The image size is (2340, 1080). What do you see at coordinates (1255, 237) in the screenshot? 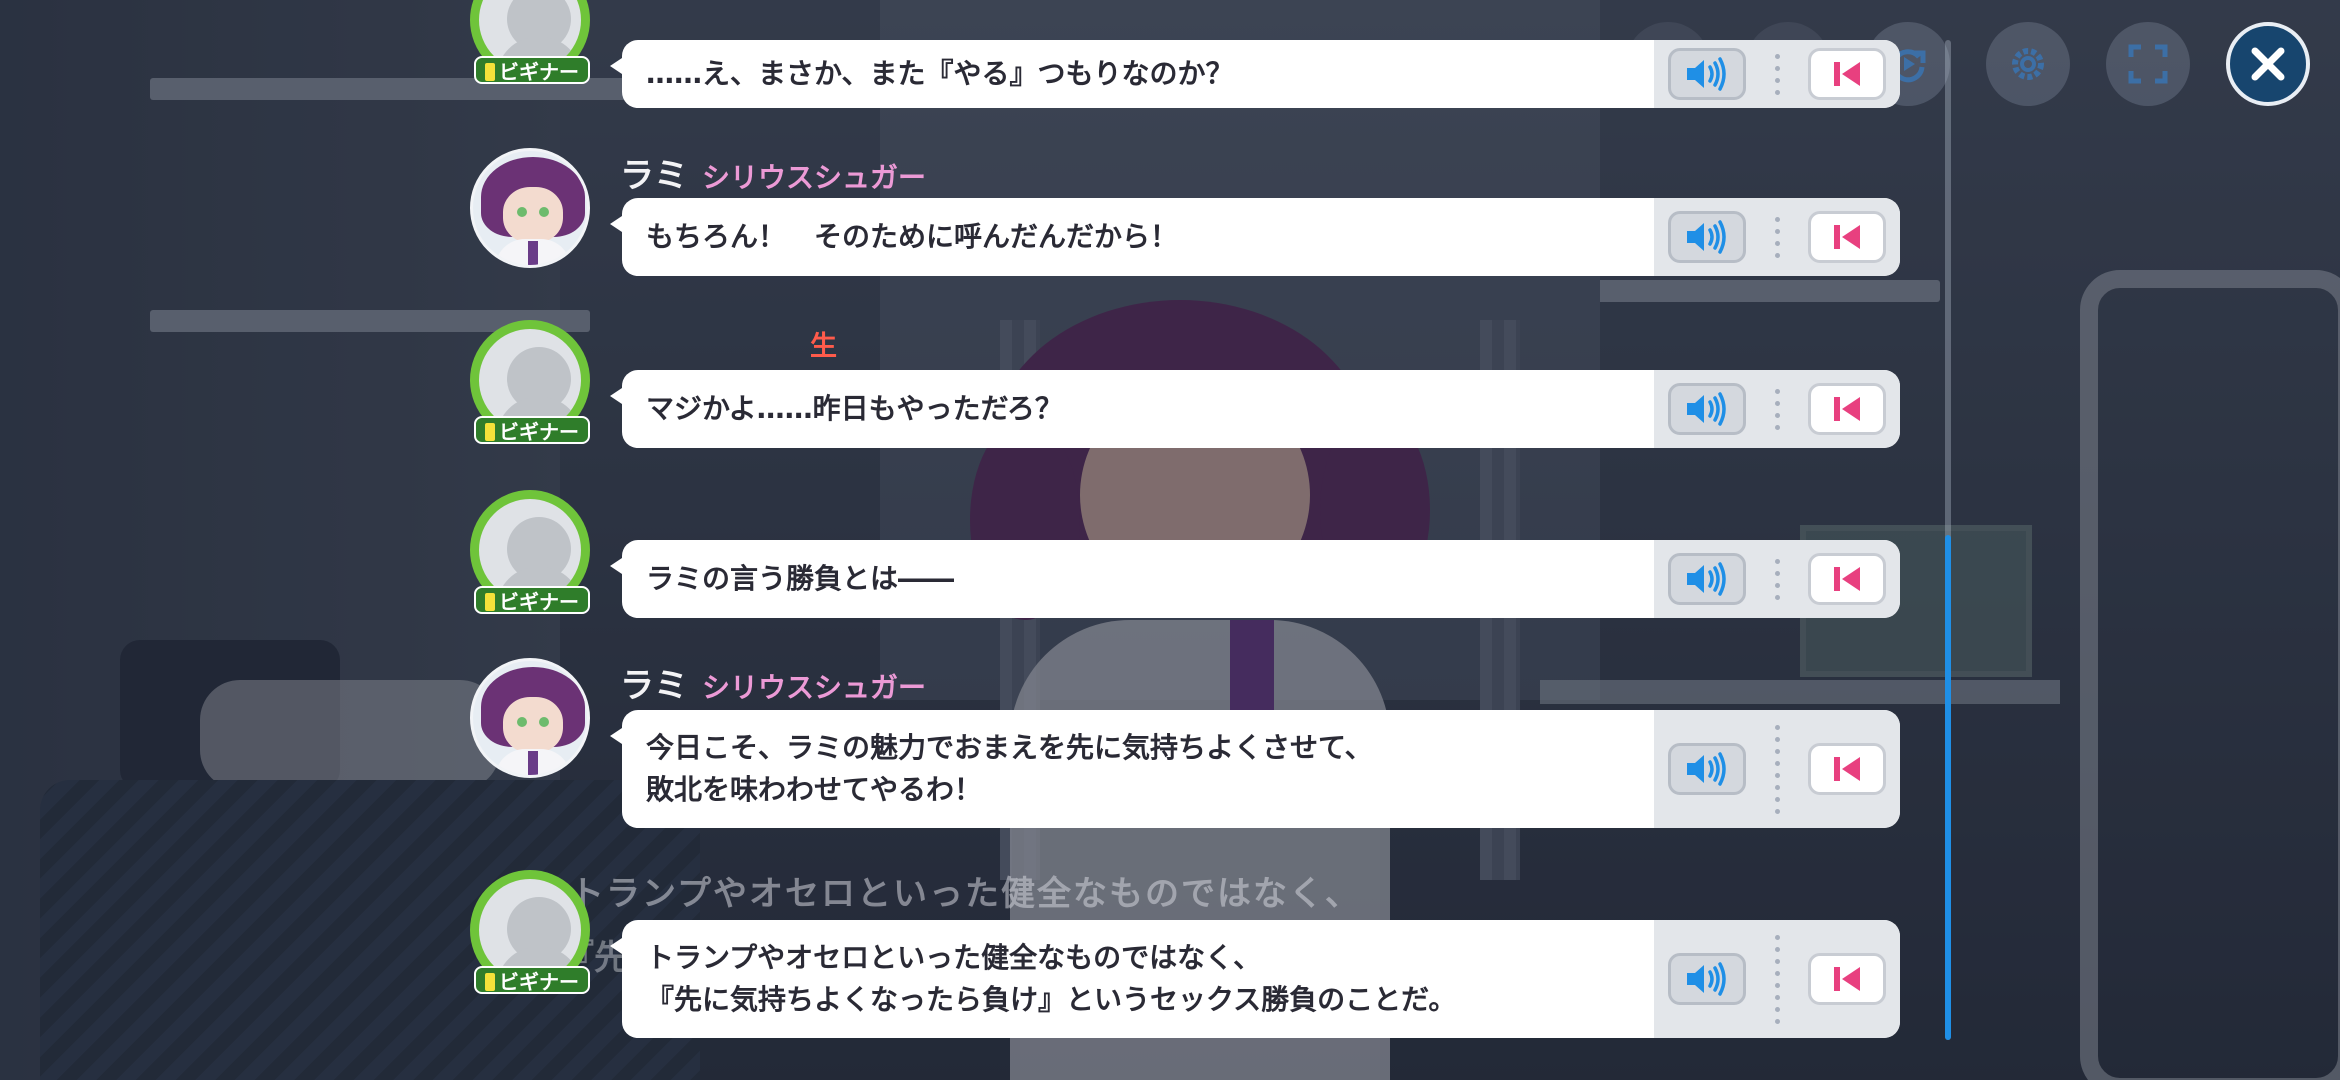
I see `message-bubble: もちろん！ そのために呼んだんだから！` at bounding box center [1255, 237].